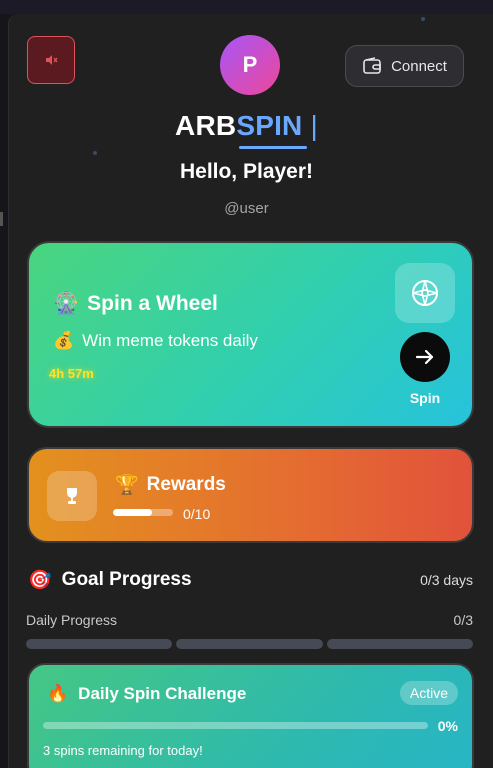  What do you see at coordinates (72, 620) in the screenshot?
I see `daily-progress-label: Daily Progress` at bounding box center [72, 620].